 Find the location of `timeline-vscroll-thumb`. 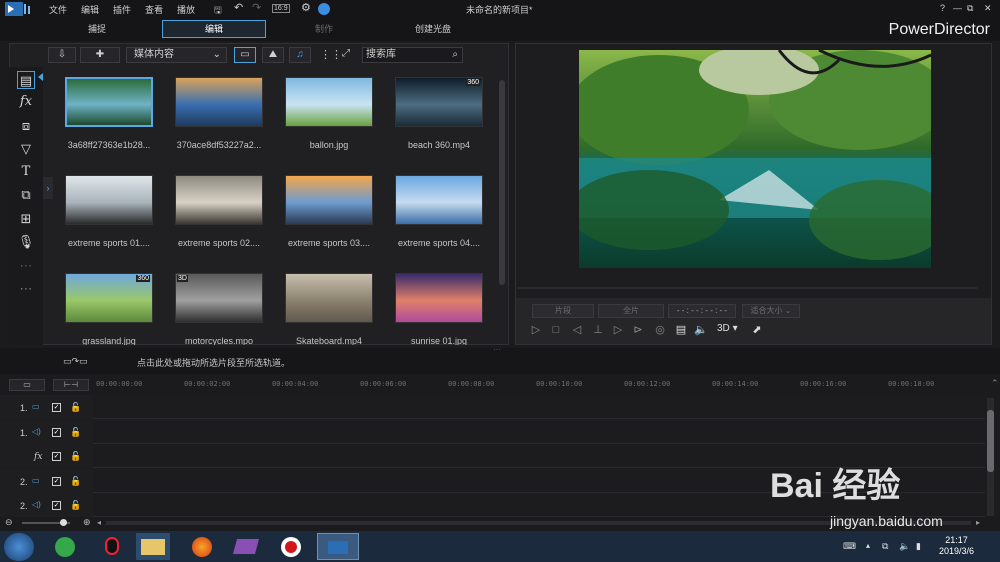

timeline-vscroll-thumb is located at coordinates (990, 441).